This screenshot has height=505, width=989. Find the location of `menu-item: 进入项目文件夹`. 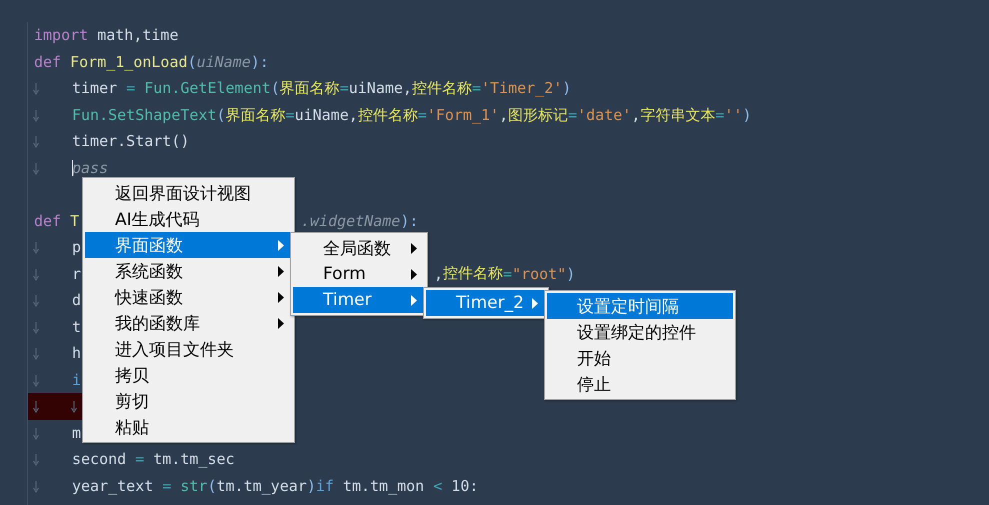

menu-item: 进入项目文件夹 is located at coordinates (188, 349).